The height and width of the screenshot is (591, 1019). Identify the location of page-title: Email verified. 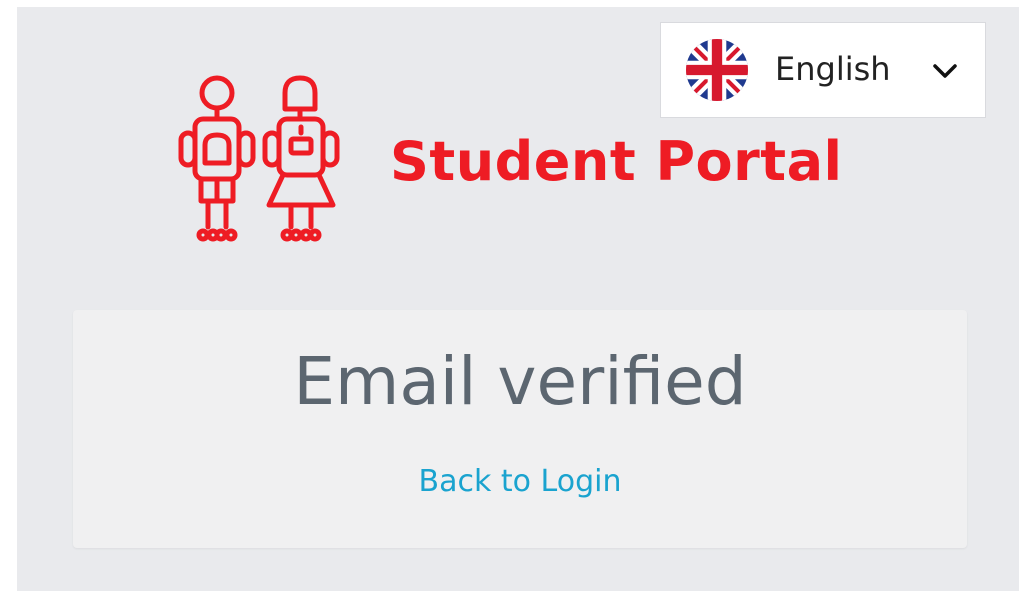
(520, 381).